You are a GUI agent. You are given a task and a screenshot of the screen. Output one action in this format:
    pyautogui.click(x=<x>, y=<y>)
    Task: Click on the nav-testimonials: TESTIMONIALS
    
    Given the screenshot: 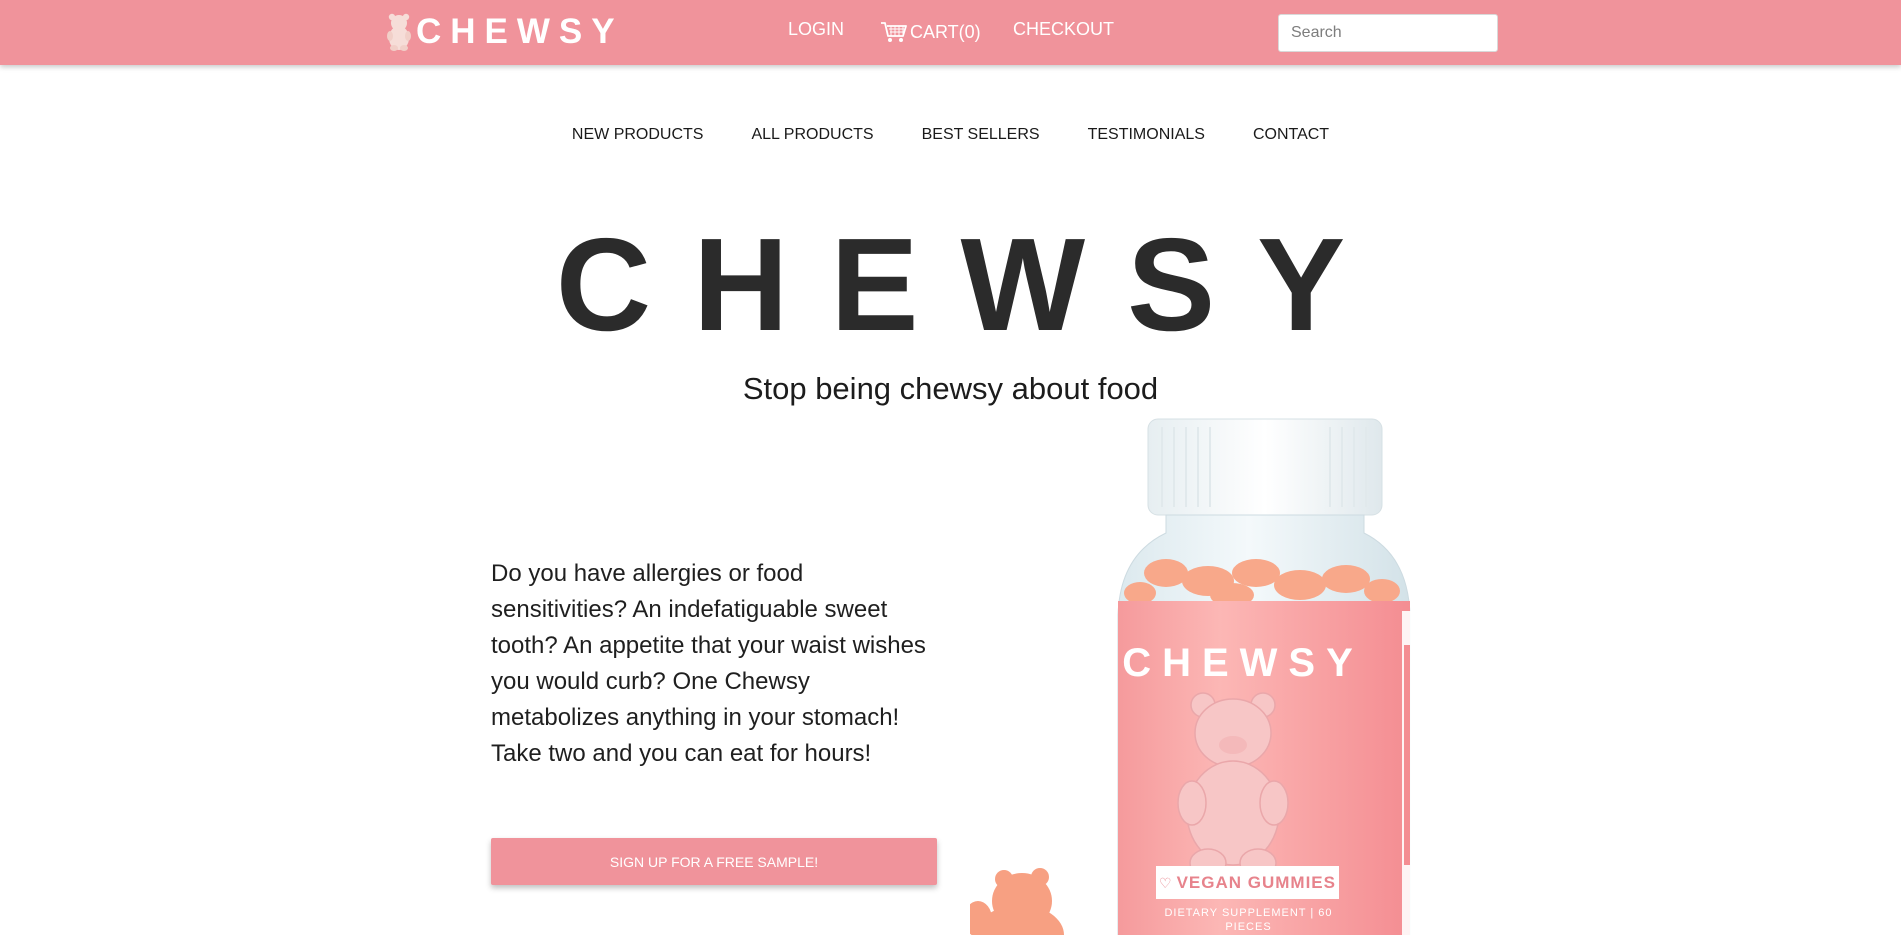 What is the action you would take?
    pyautogui.click(x=1146, y=135)
    